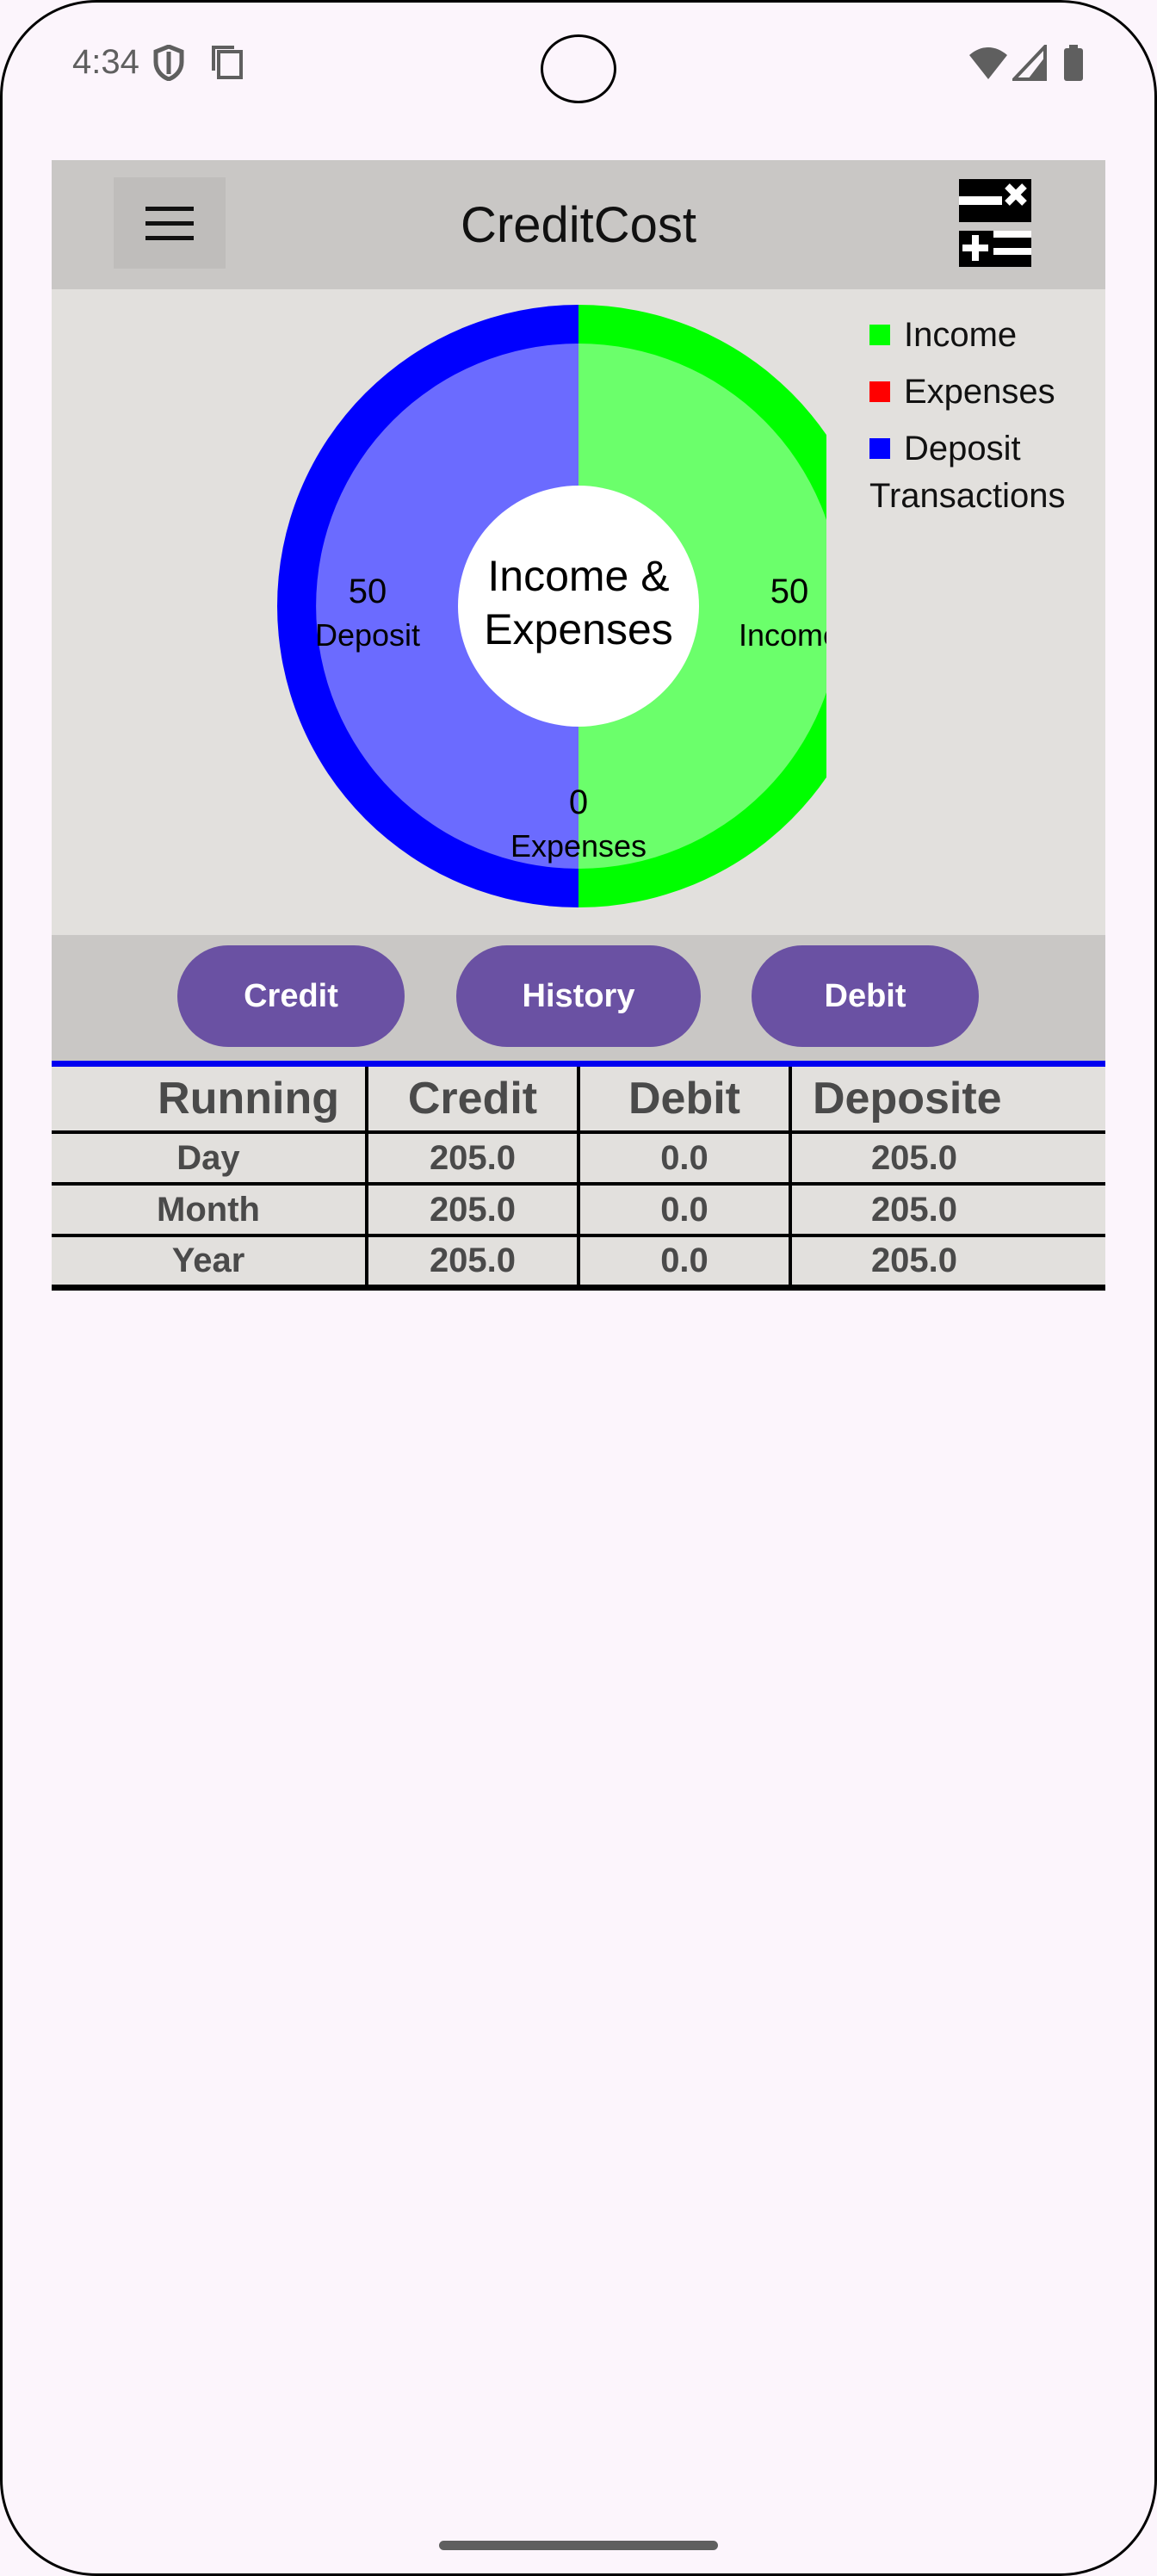 This screenshot has width=1157, height=2576. I want to click on credit-button: Credit, so click(291, 996).